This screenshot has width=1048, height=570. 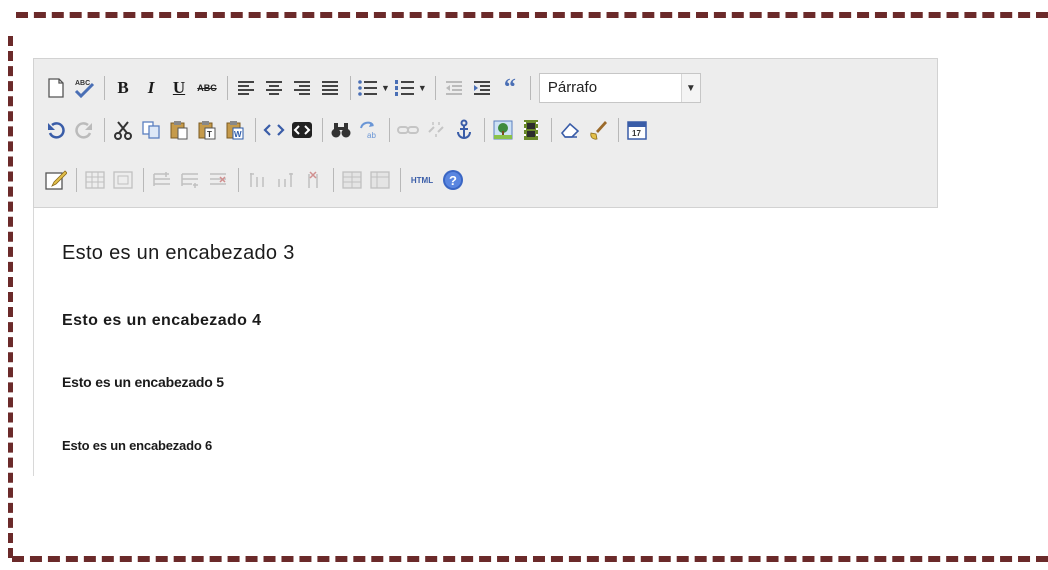 What do you see at coordinates (151, 88) in the screenshot?
I see `italic-button: I` at bounding box center [151, 88].